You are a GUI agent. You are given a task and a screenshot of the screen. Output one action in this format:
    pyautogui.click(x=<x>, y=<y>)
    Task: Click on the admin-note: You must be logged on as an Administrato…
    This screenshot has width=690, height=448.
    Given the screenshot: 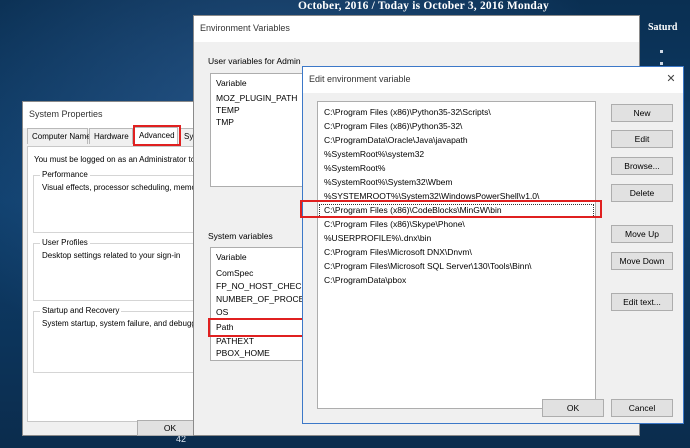 What is the action you would take?
    pyautogui.click(x=115, y=159)
    